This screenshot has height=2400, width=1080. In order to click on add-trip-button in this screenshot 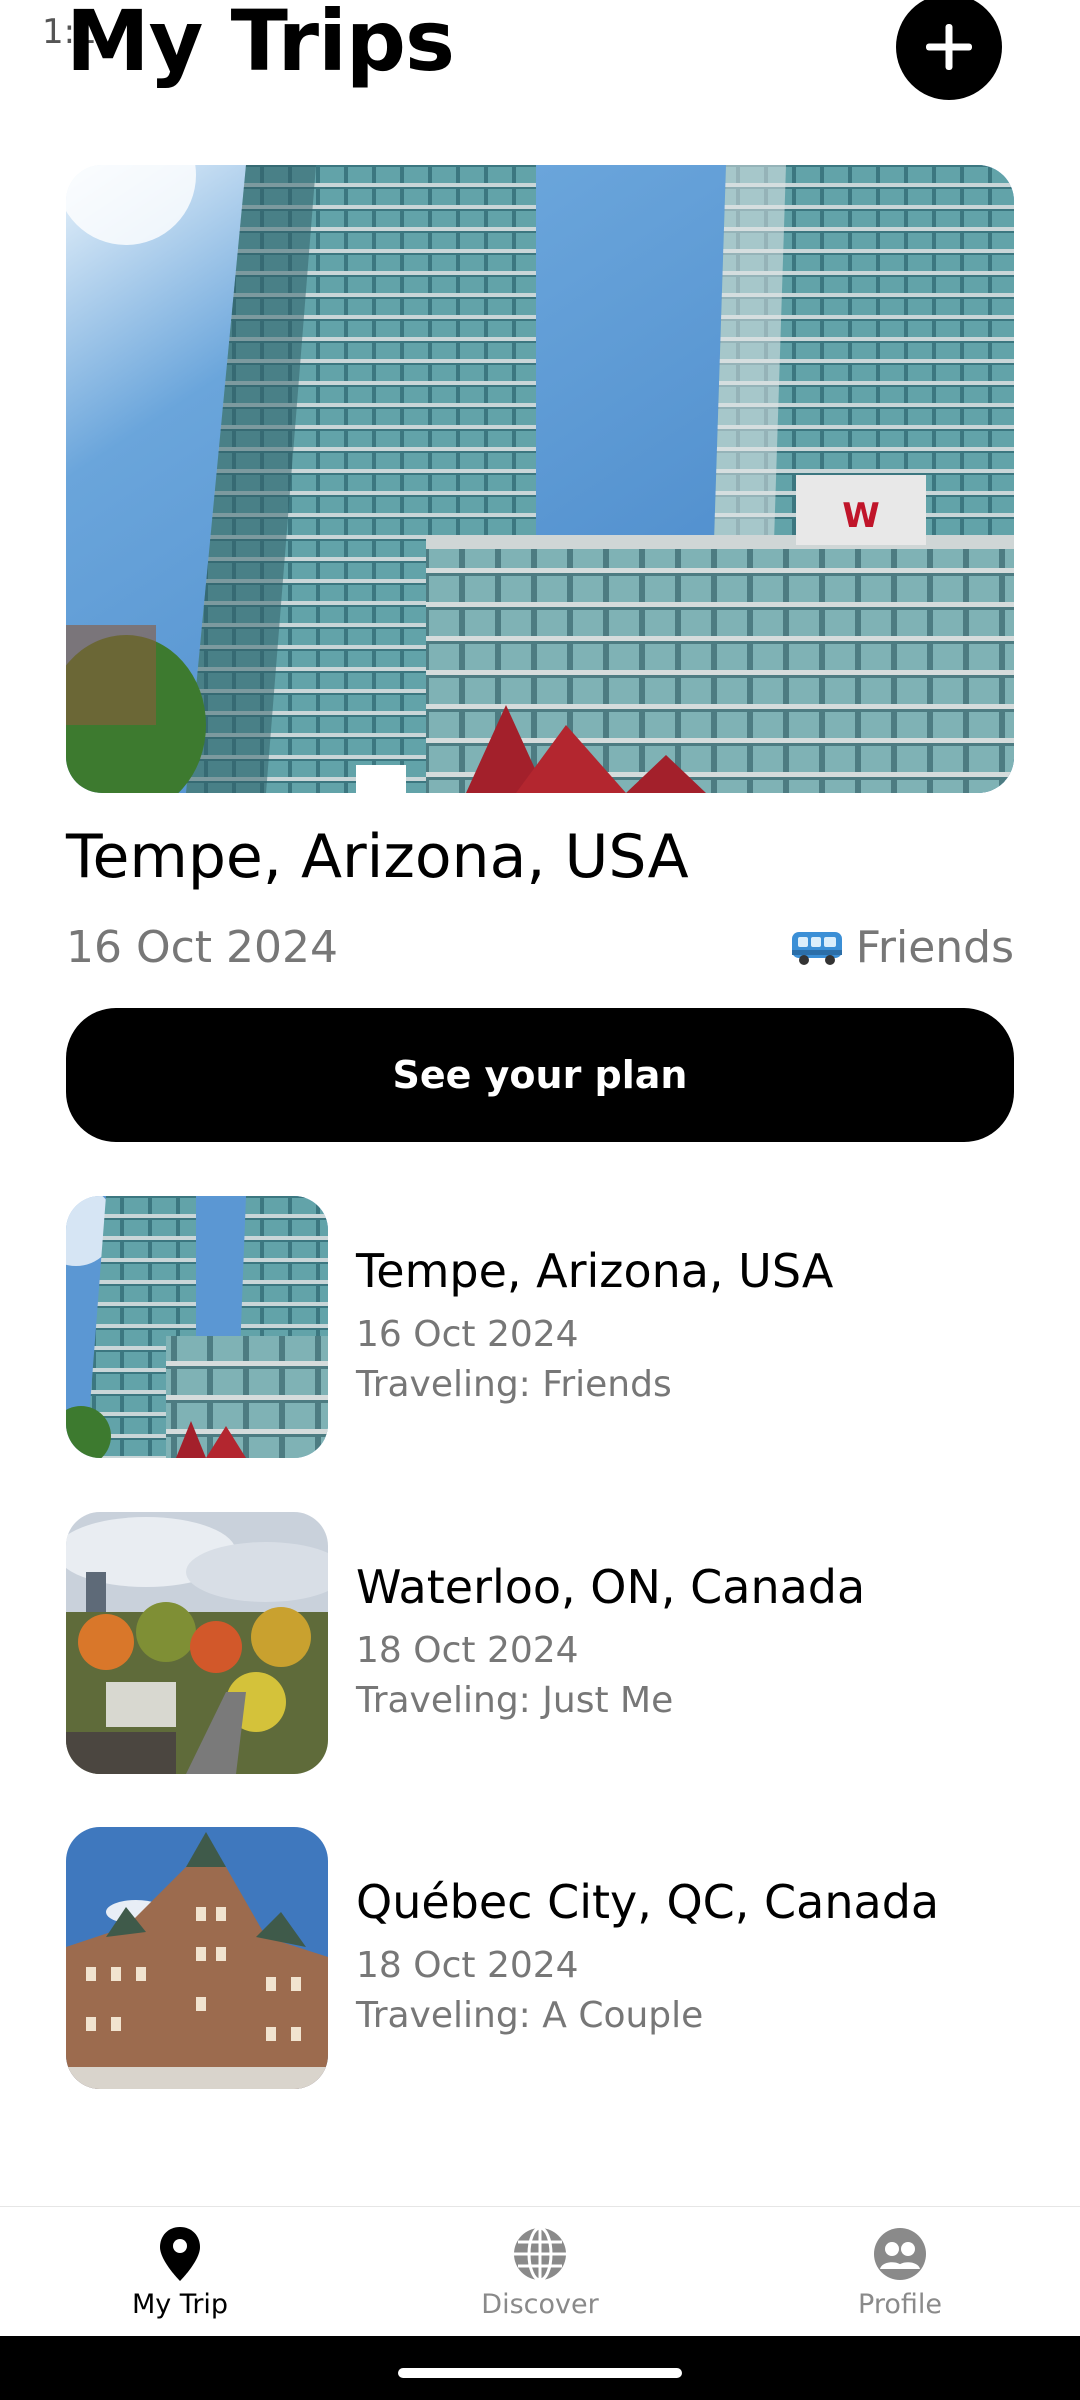, I will do `click(949, 50)`.